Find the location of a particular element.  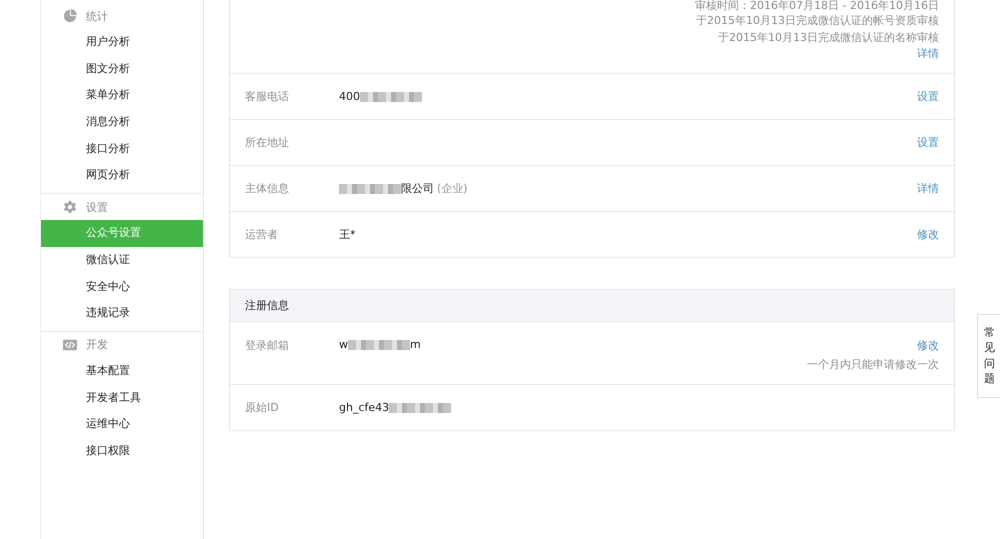

sidebar-item: 接口权限 is located at coordinates (122, 451).